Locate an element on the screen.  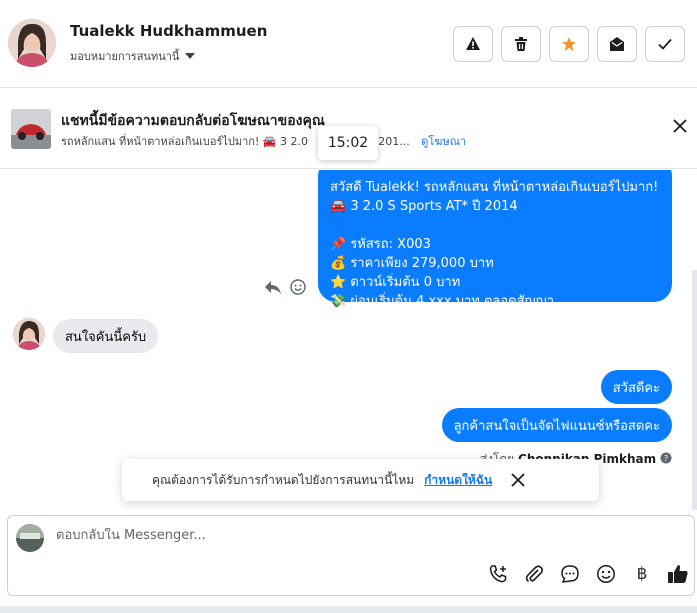
assign-dropdown: มอบหมายการสนทนานี้ is located at coordinates (133, 56).